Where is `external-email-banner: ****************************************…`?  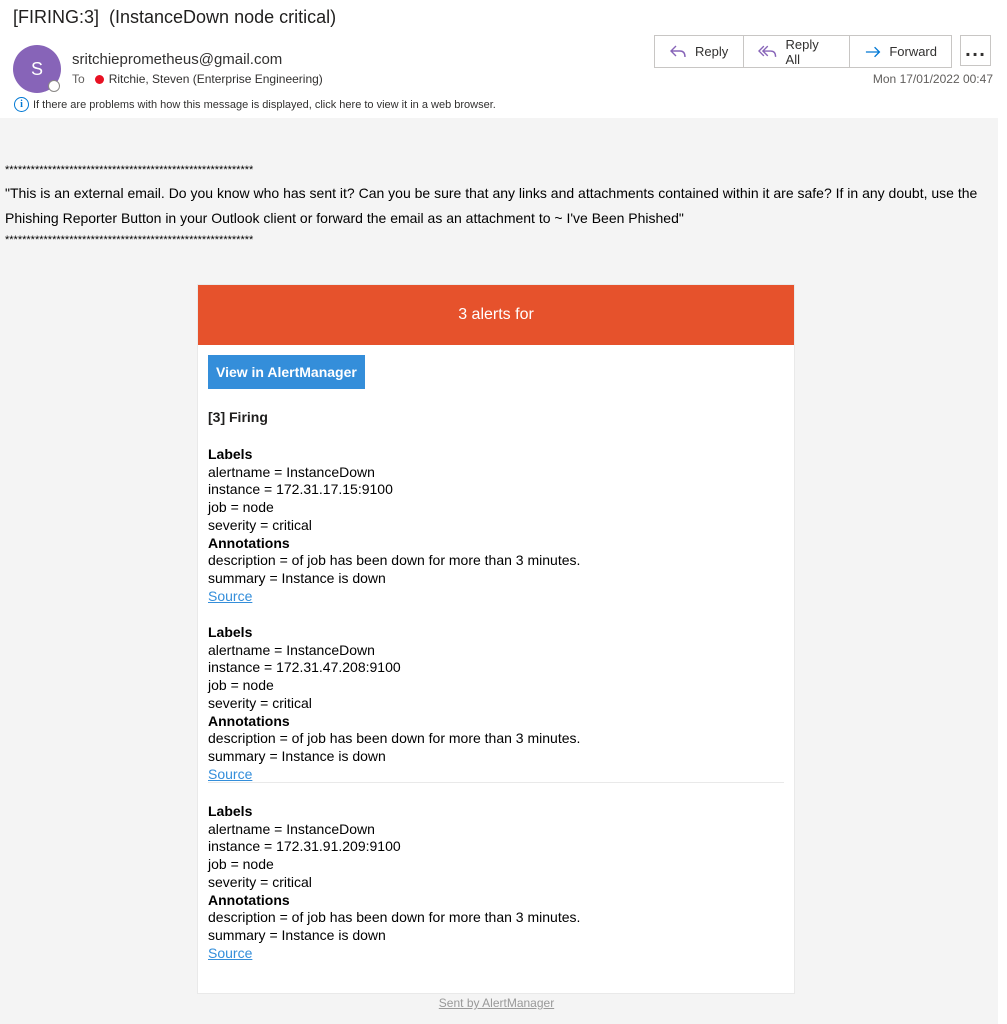
external-email-banner: ****************************************… is located at coordinates (499, 205).